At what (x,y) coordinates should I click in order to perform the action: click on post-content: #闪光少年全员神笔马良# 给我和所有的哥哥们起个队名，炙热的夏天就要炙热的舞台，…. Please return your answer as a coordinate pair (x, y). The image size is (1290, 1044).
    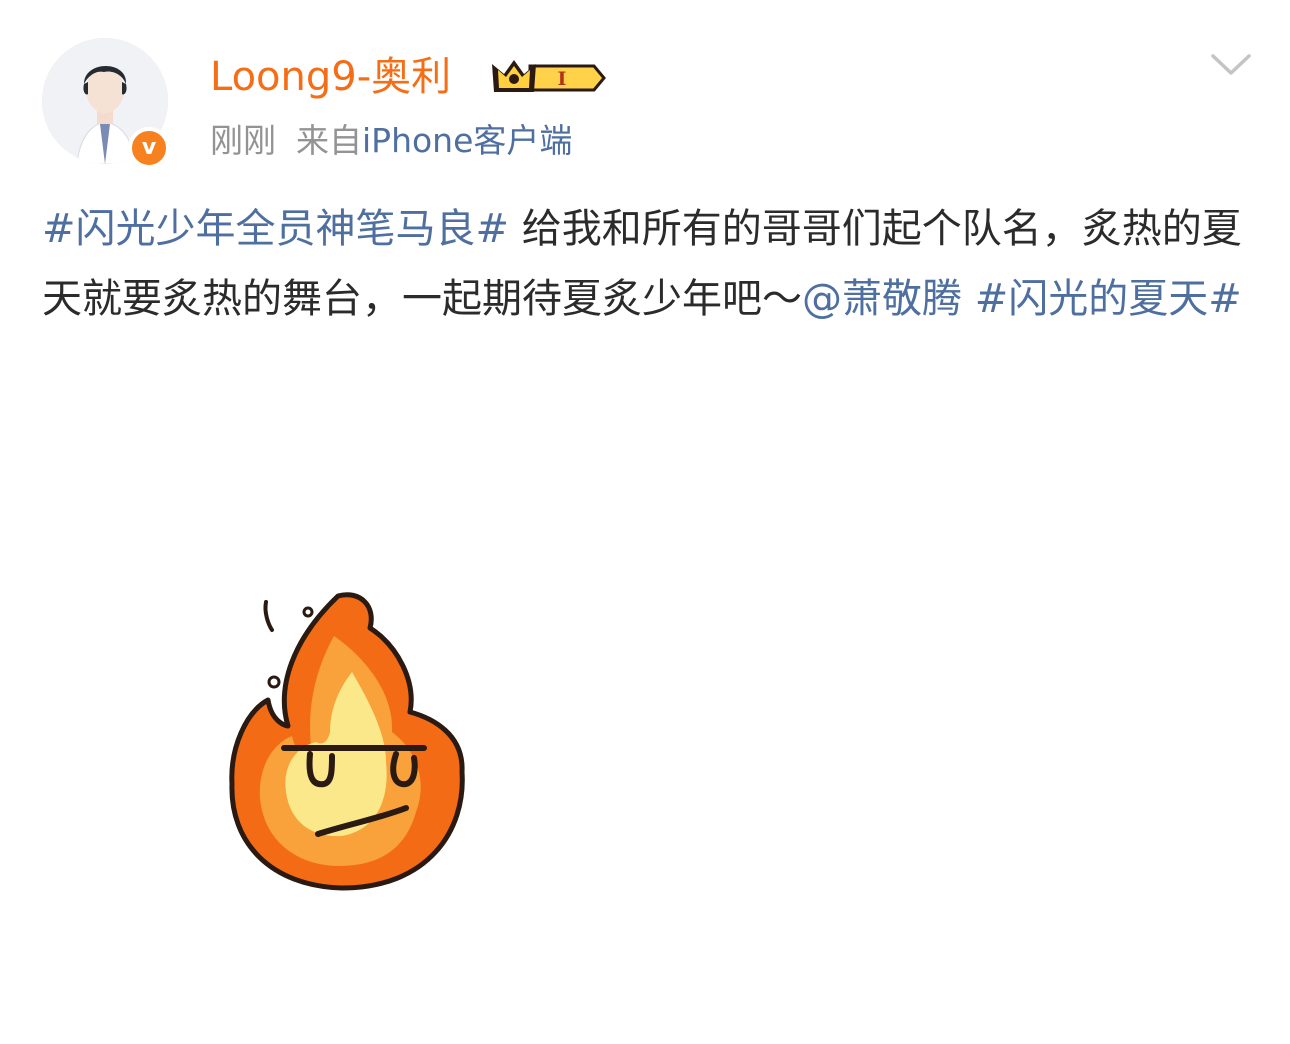
    Looking at the image, I should click on (642, 264).